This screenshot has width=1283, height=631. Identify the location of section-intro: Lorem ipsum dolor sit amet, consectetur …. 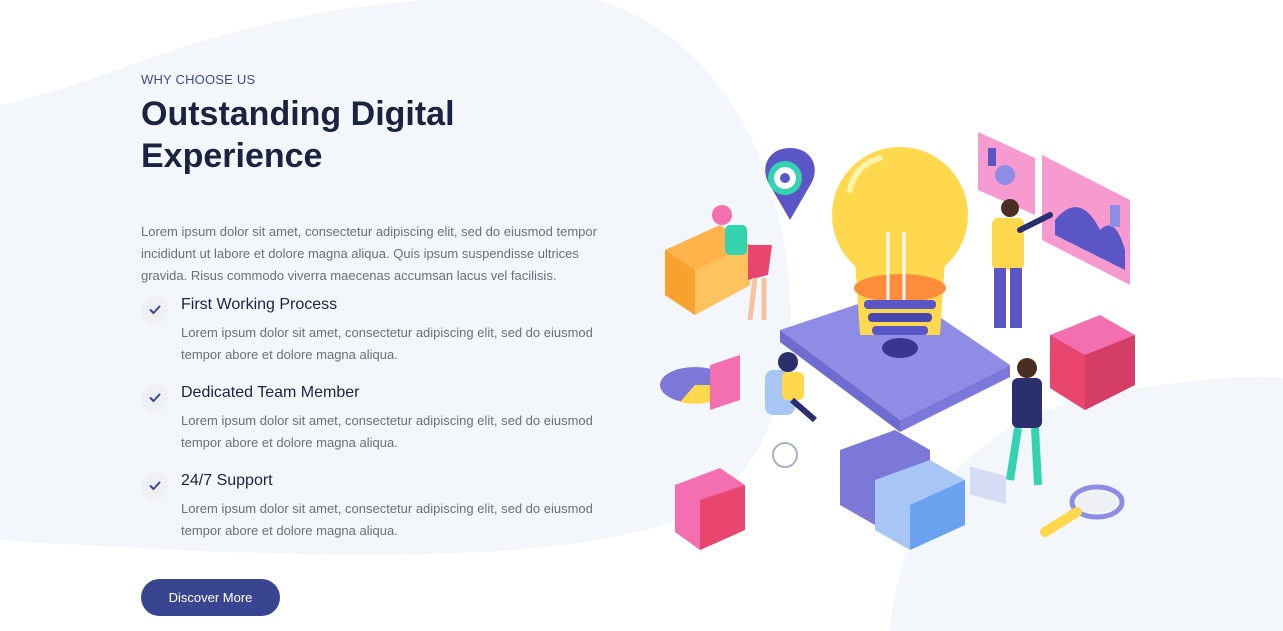
(369, 253).